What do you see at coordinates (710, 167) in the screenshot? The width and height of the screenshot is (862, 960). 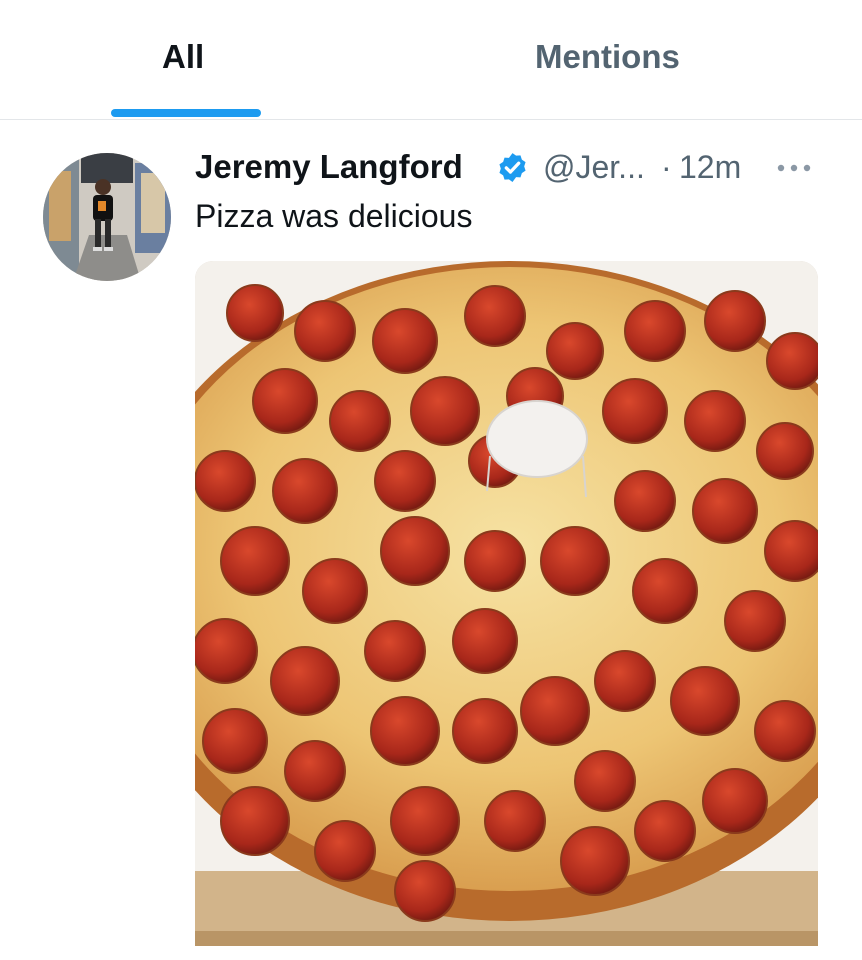 I see `tweet-timestamp: 12m` at bounding box center [710, 167].